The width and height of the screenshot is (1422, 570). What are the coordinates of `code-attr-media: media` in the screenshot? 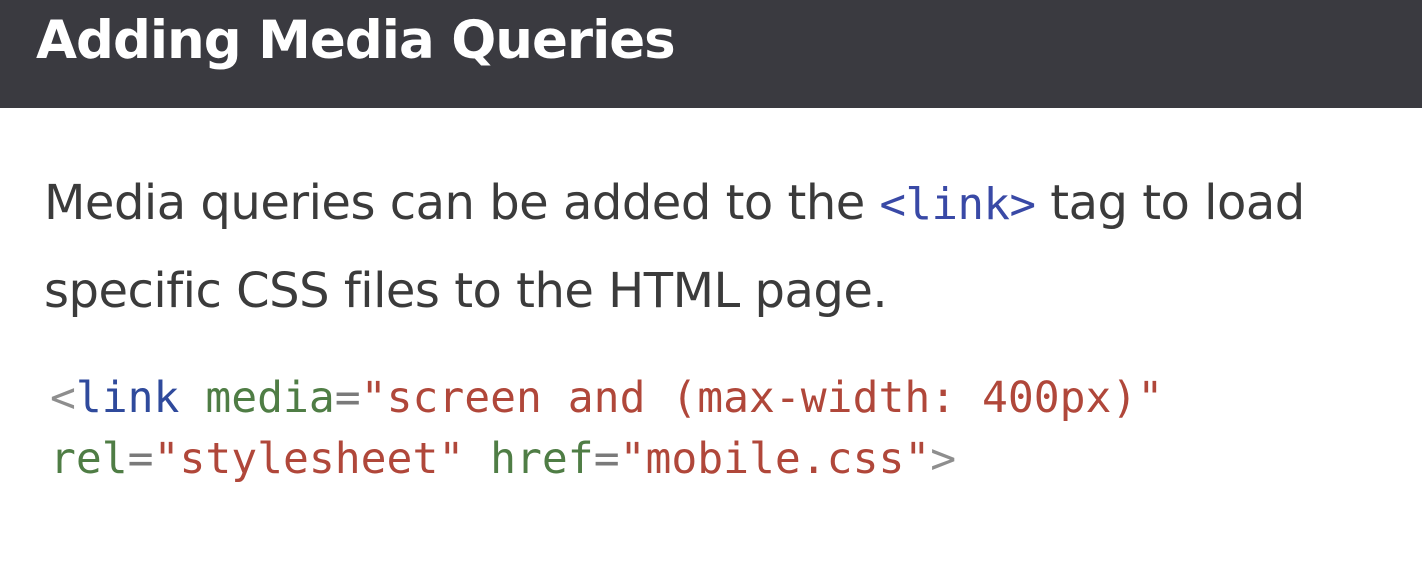 It's located at (270, 398).